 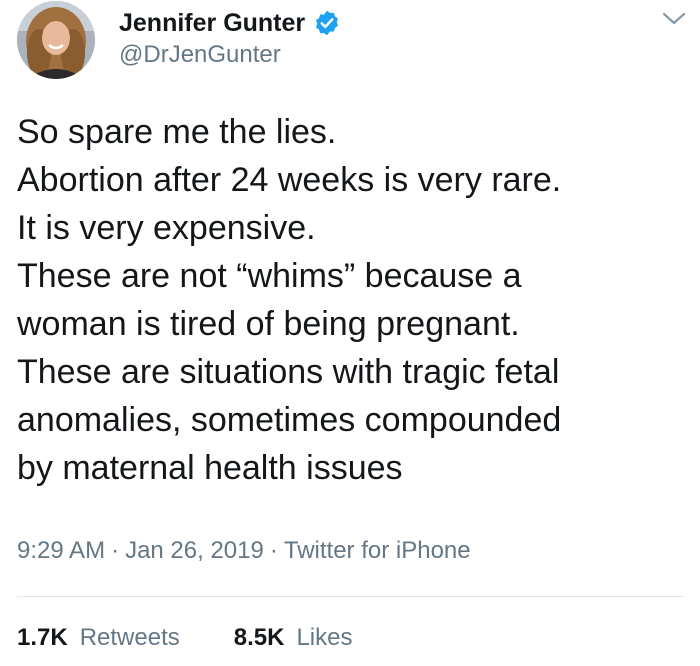 I want to click on retweets-count: 1.7K, so click(x=42, y=637).